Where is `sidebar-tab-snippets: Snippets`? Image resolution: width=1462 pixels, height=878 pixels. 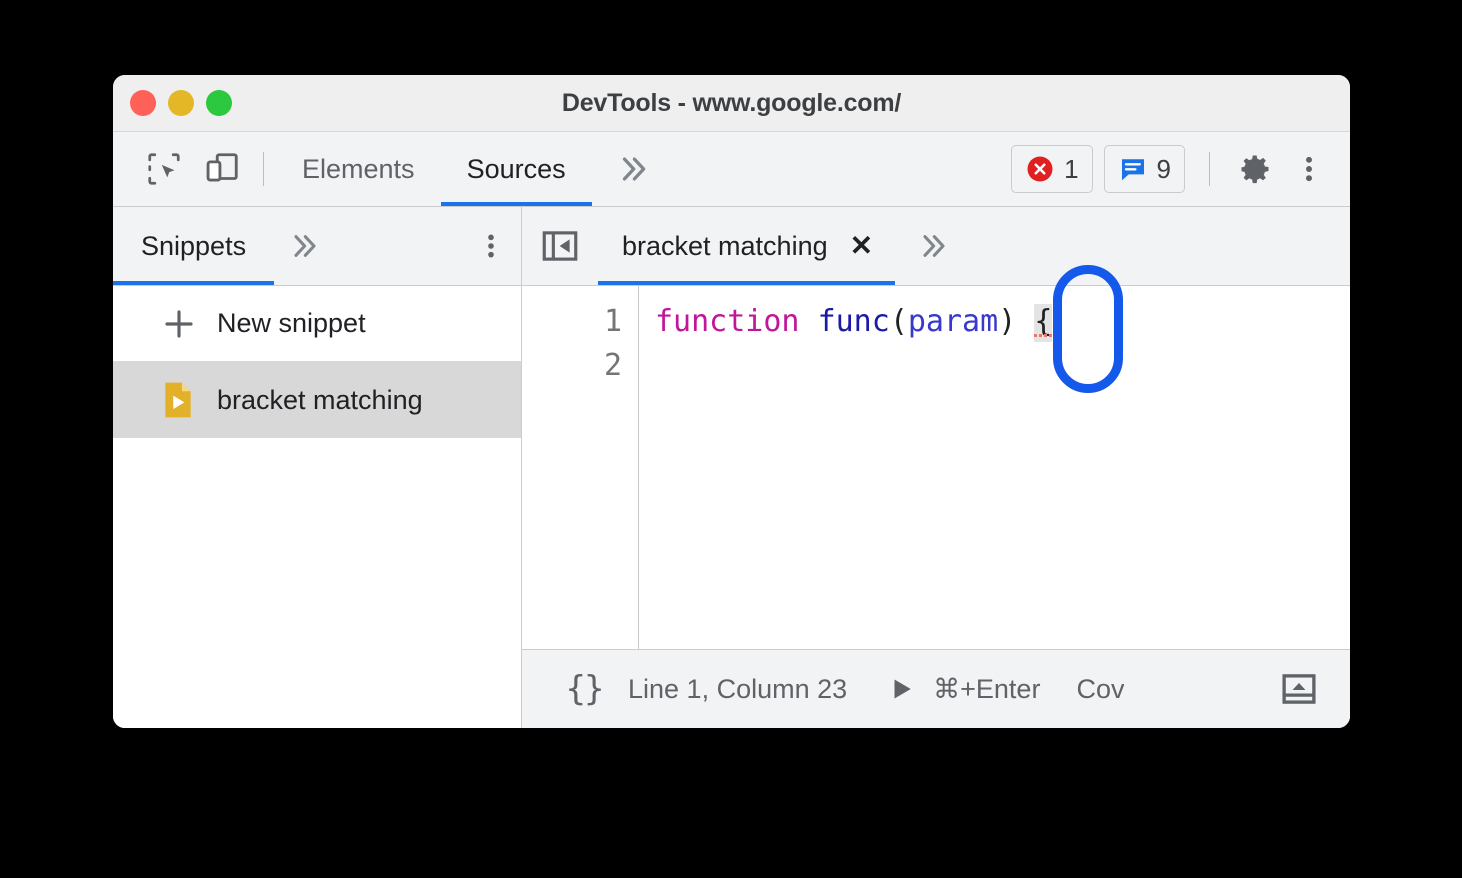
sidebar-tab-snippets: Snippets is located at coordinates (194, 246).